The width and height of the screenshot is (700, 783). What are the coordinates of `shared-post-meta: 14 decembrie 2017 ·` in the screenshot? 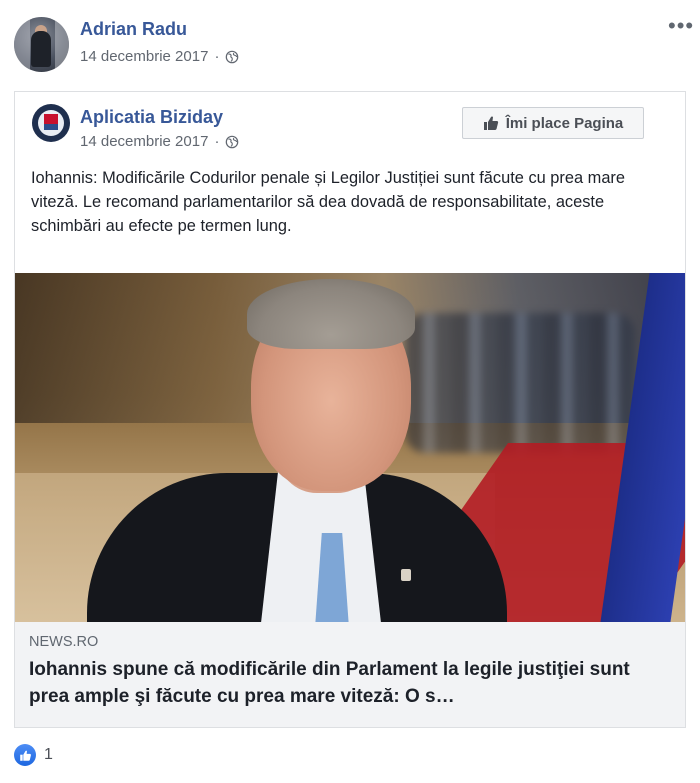 It's located at (159, 141).